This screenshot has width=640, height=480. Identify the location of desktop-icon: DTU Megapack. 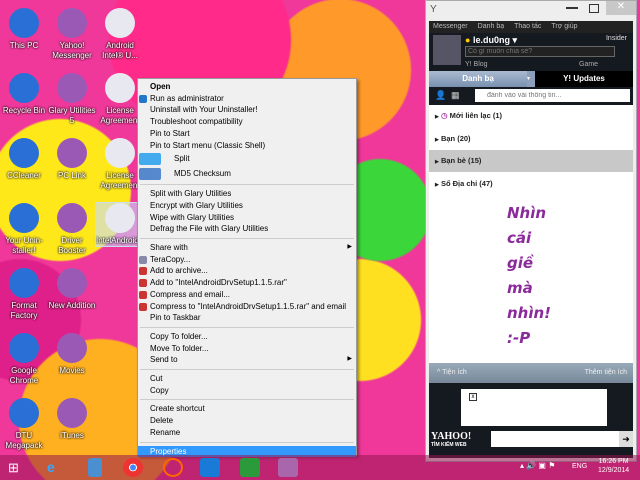
(24, 424).